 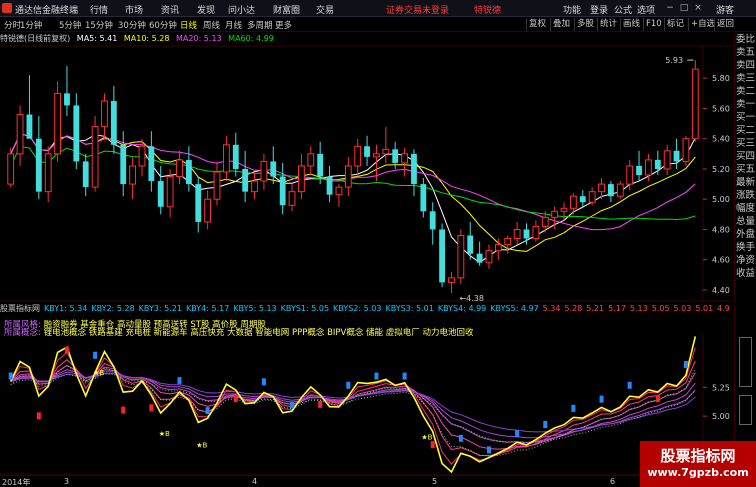 I want to click on quote-label: 买二, so click(x=745, y=130).